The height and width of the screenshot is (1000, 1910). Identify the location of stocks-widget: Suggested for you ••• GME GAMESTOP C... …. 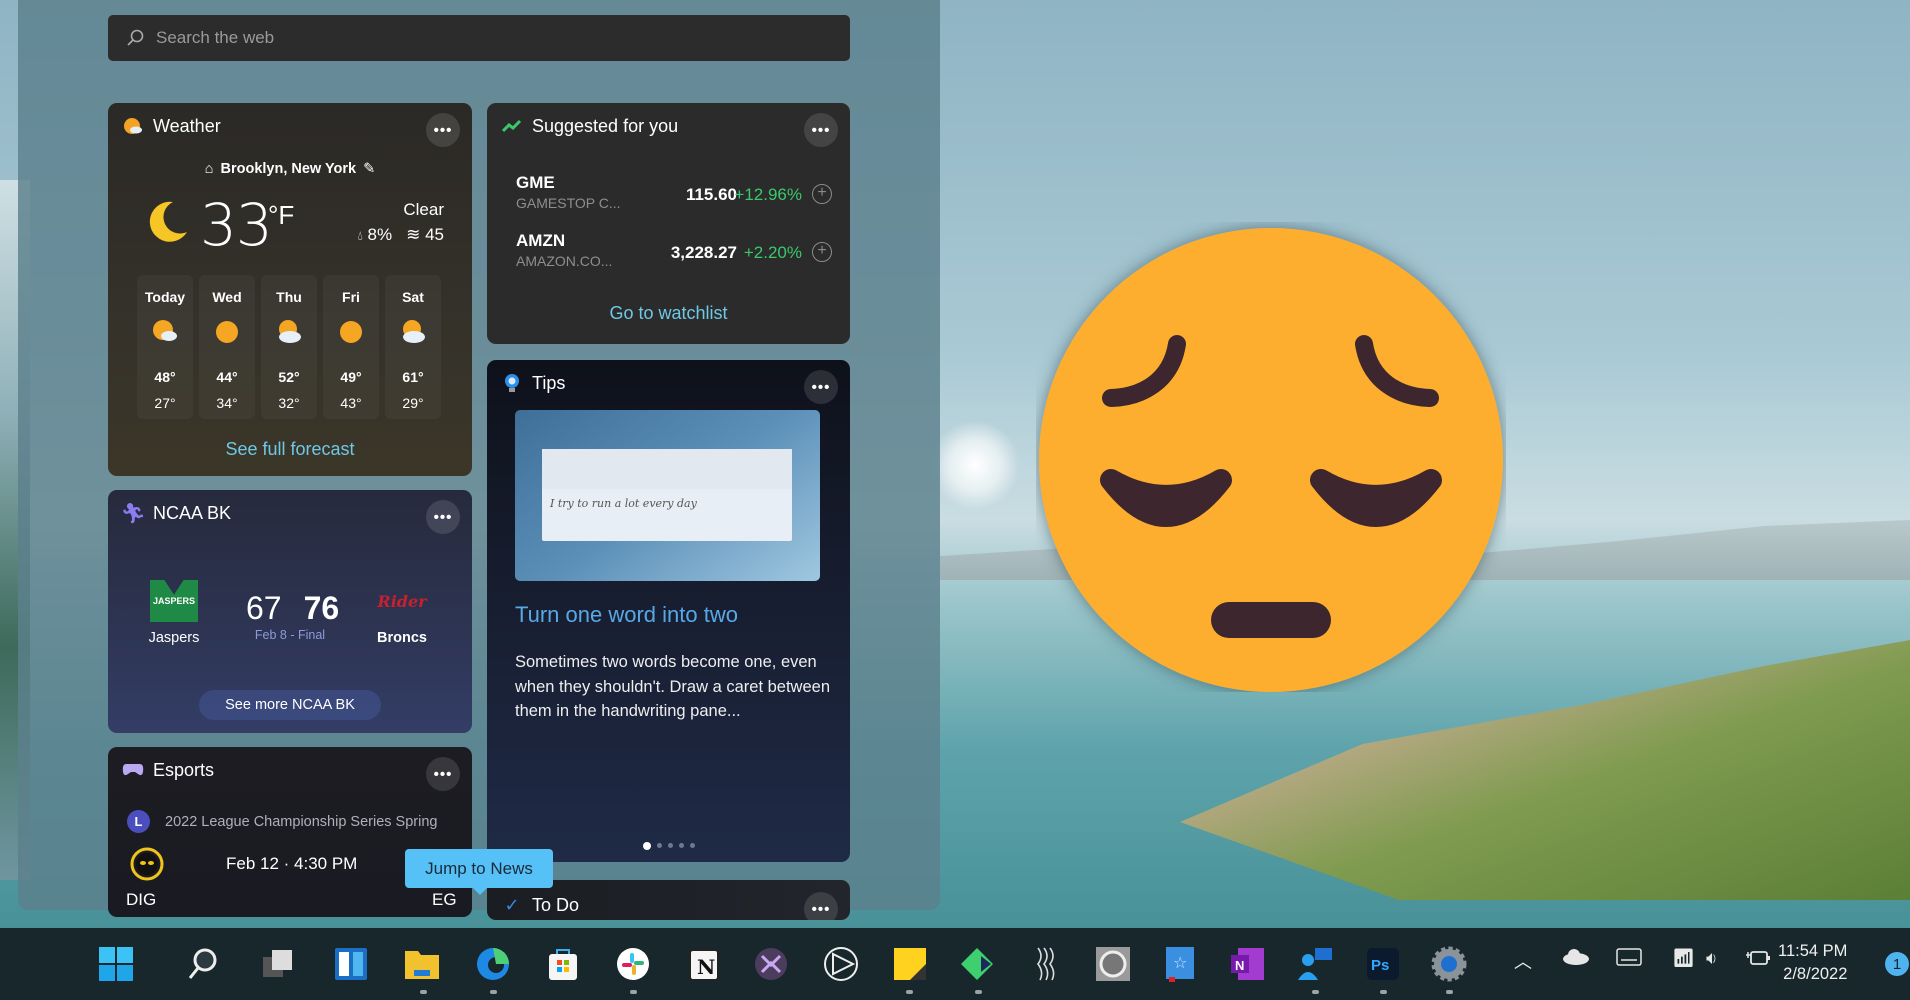
(668, 223).